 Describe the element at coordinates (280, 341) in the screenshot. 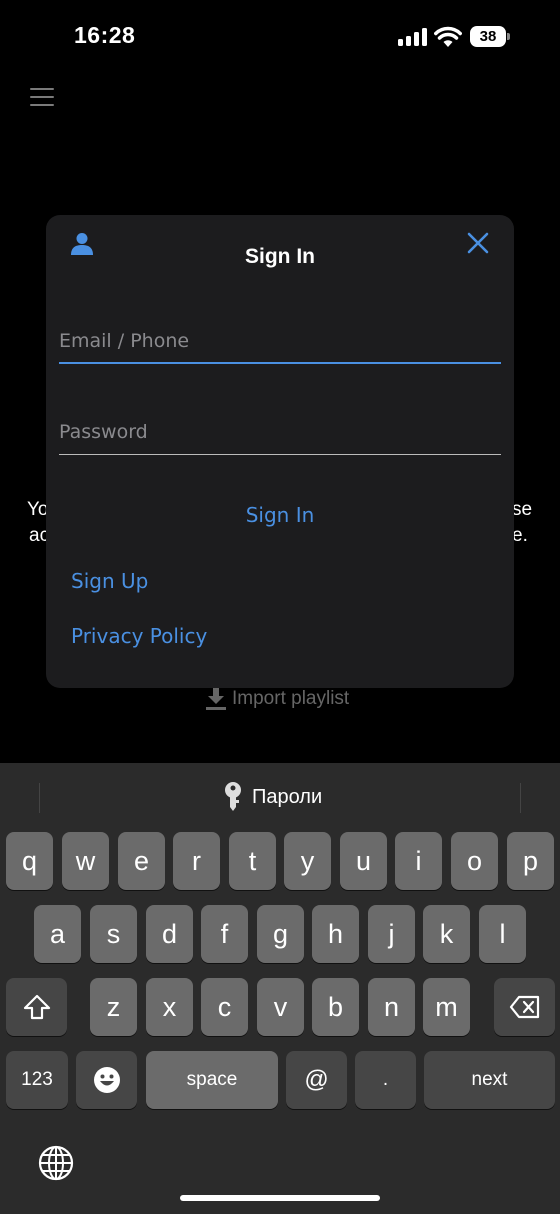

I see `email-phone-input` at that location.